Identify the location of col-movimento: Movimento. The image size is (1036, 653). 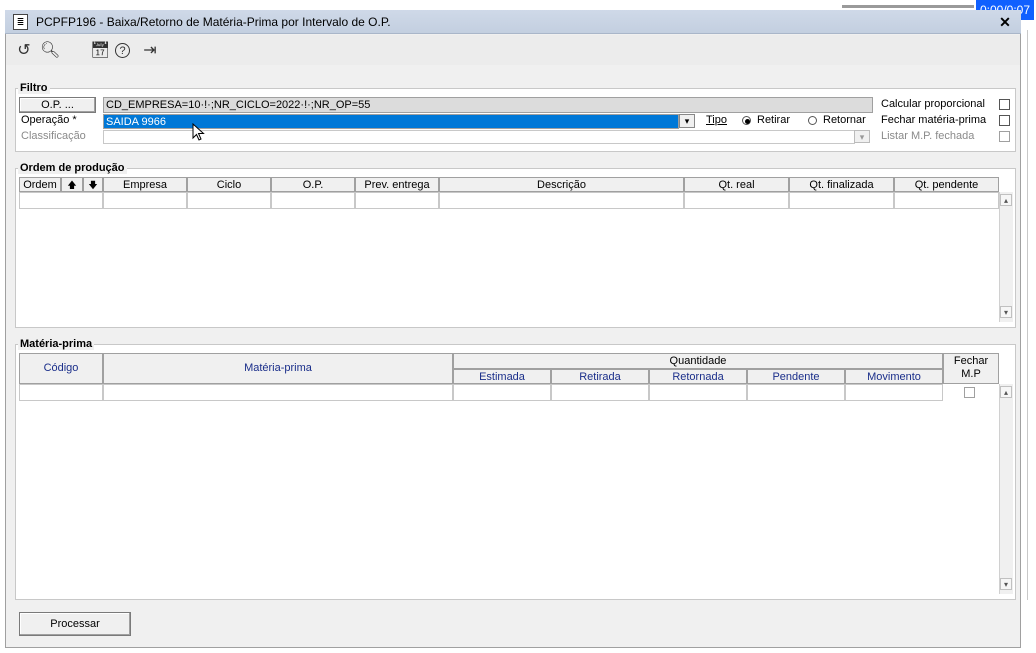
(894, 376).